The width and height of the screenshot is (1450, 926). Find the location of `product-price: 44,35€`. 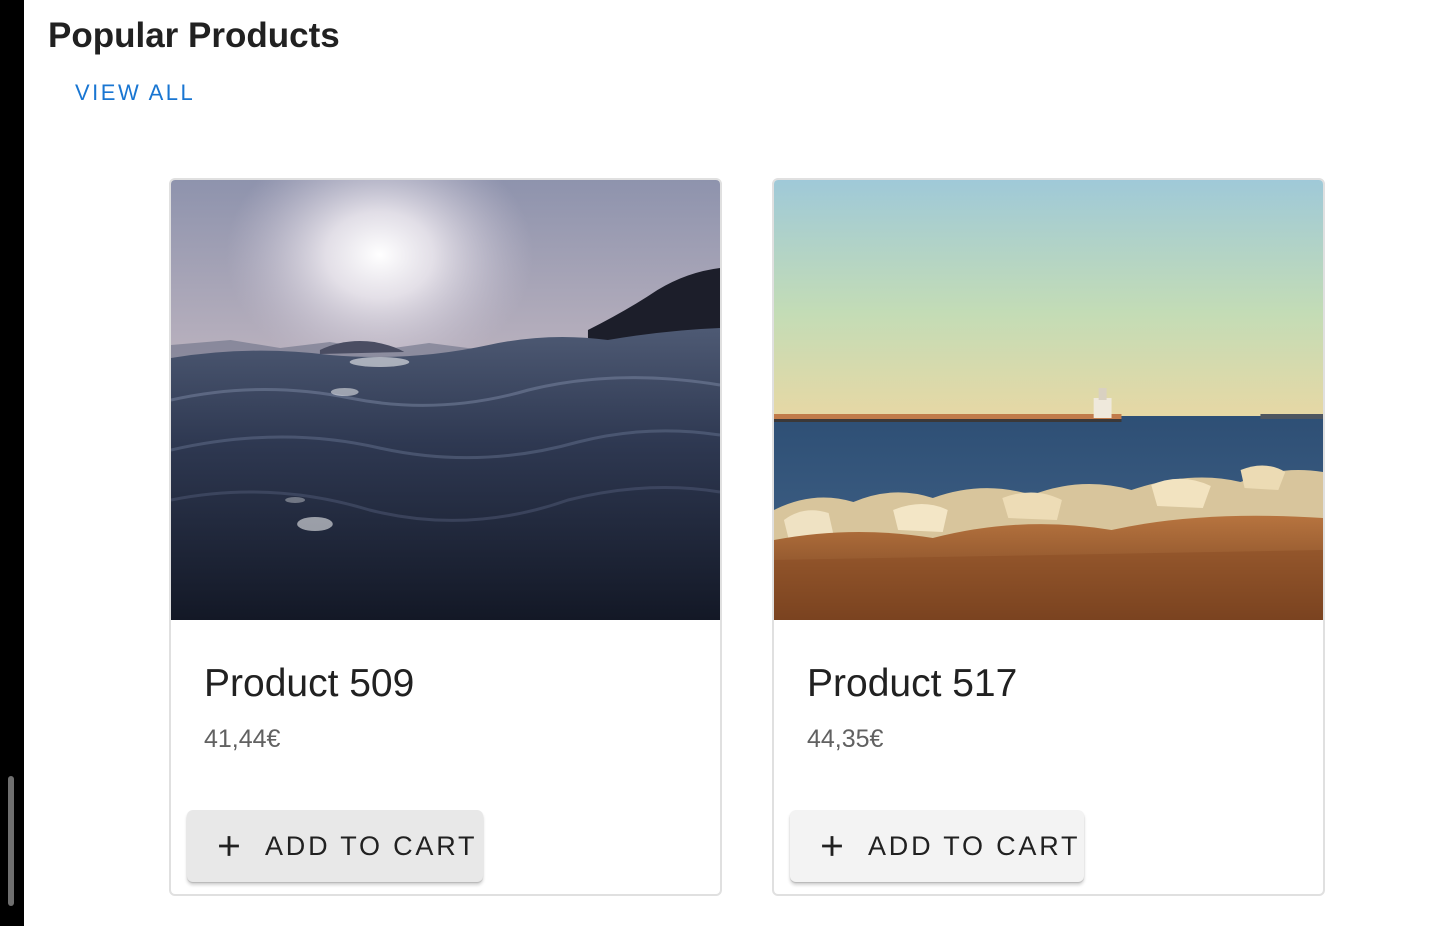

product-price: 44,35€ is located at coordinates (845, 739).